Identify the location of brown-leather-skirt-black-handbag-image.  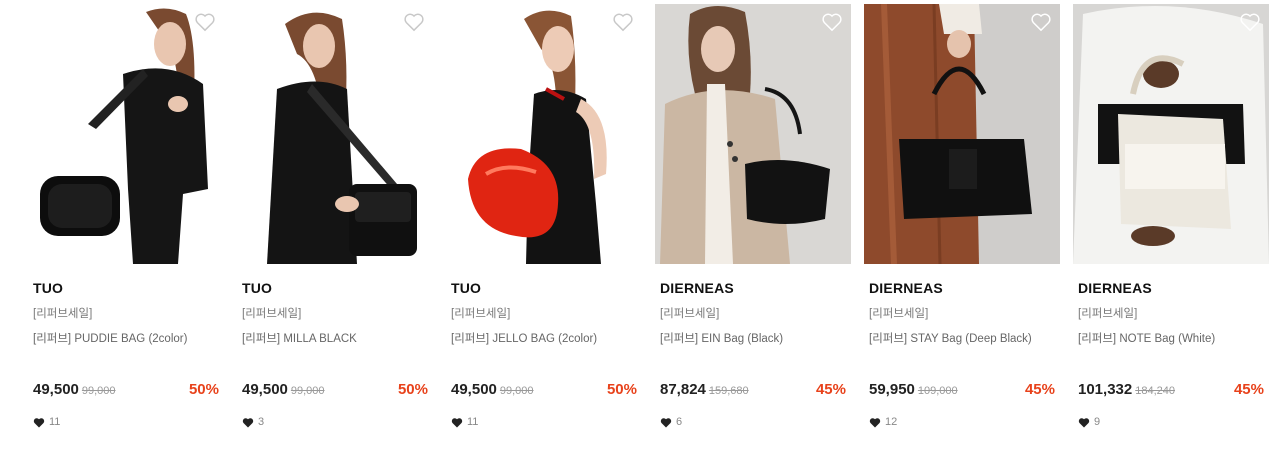
(962, 134).